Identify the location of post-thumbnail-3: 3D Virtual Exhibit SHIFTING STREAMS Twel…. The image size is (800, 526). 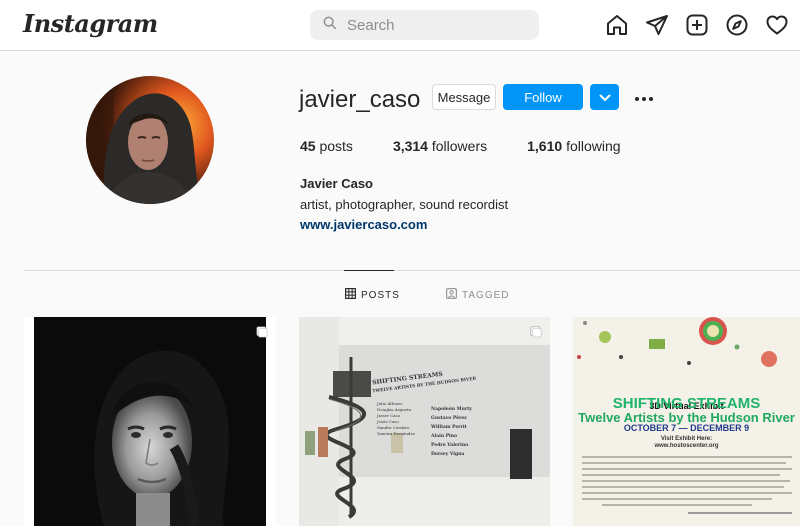
(686, 421).